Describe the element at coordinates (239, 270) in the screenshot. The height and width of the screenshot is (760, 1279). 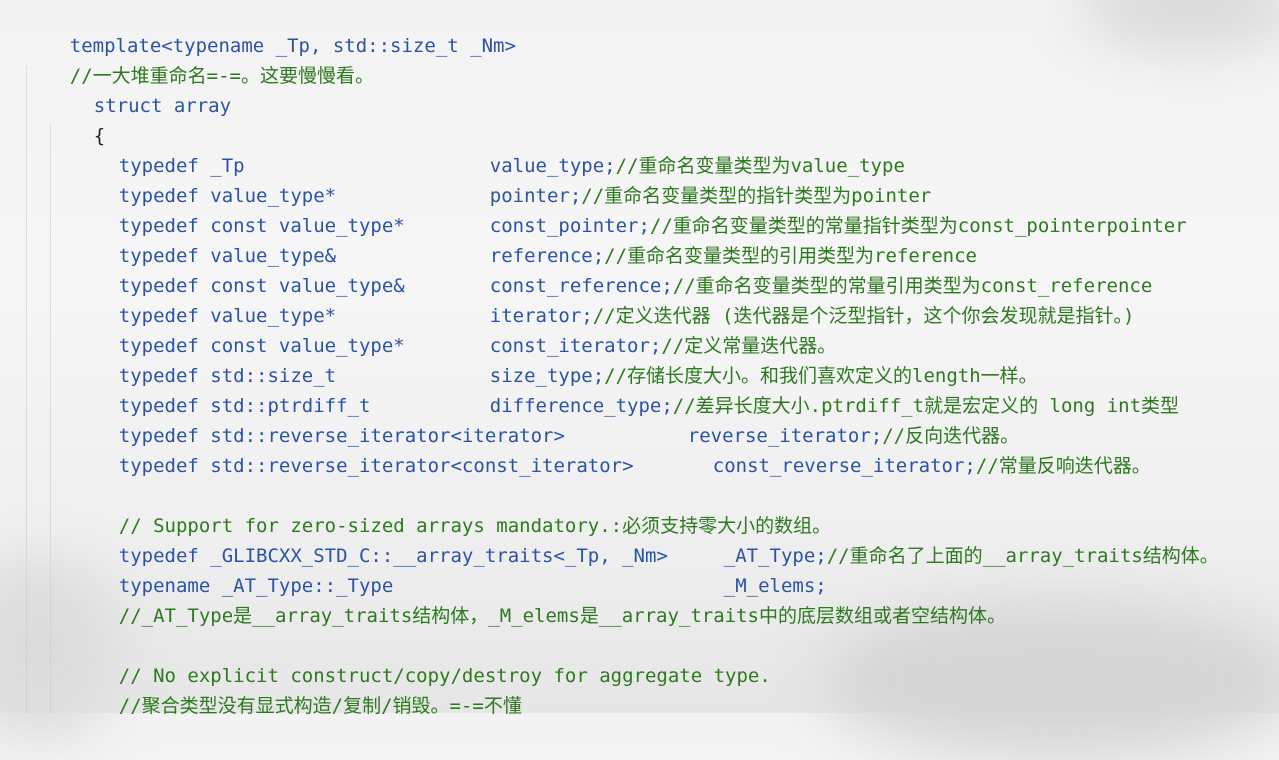
I see `code-line-typedef: typedef const value_type&` at that location.